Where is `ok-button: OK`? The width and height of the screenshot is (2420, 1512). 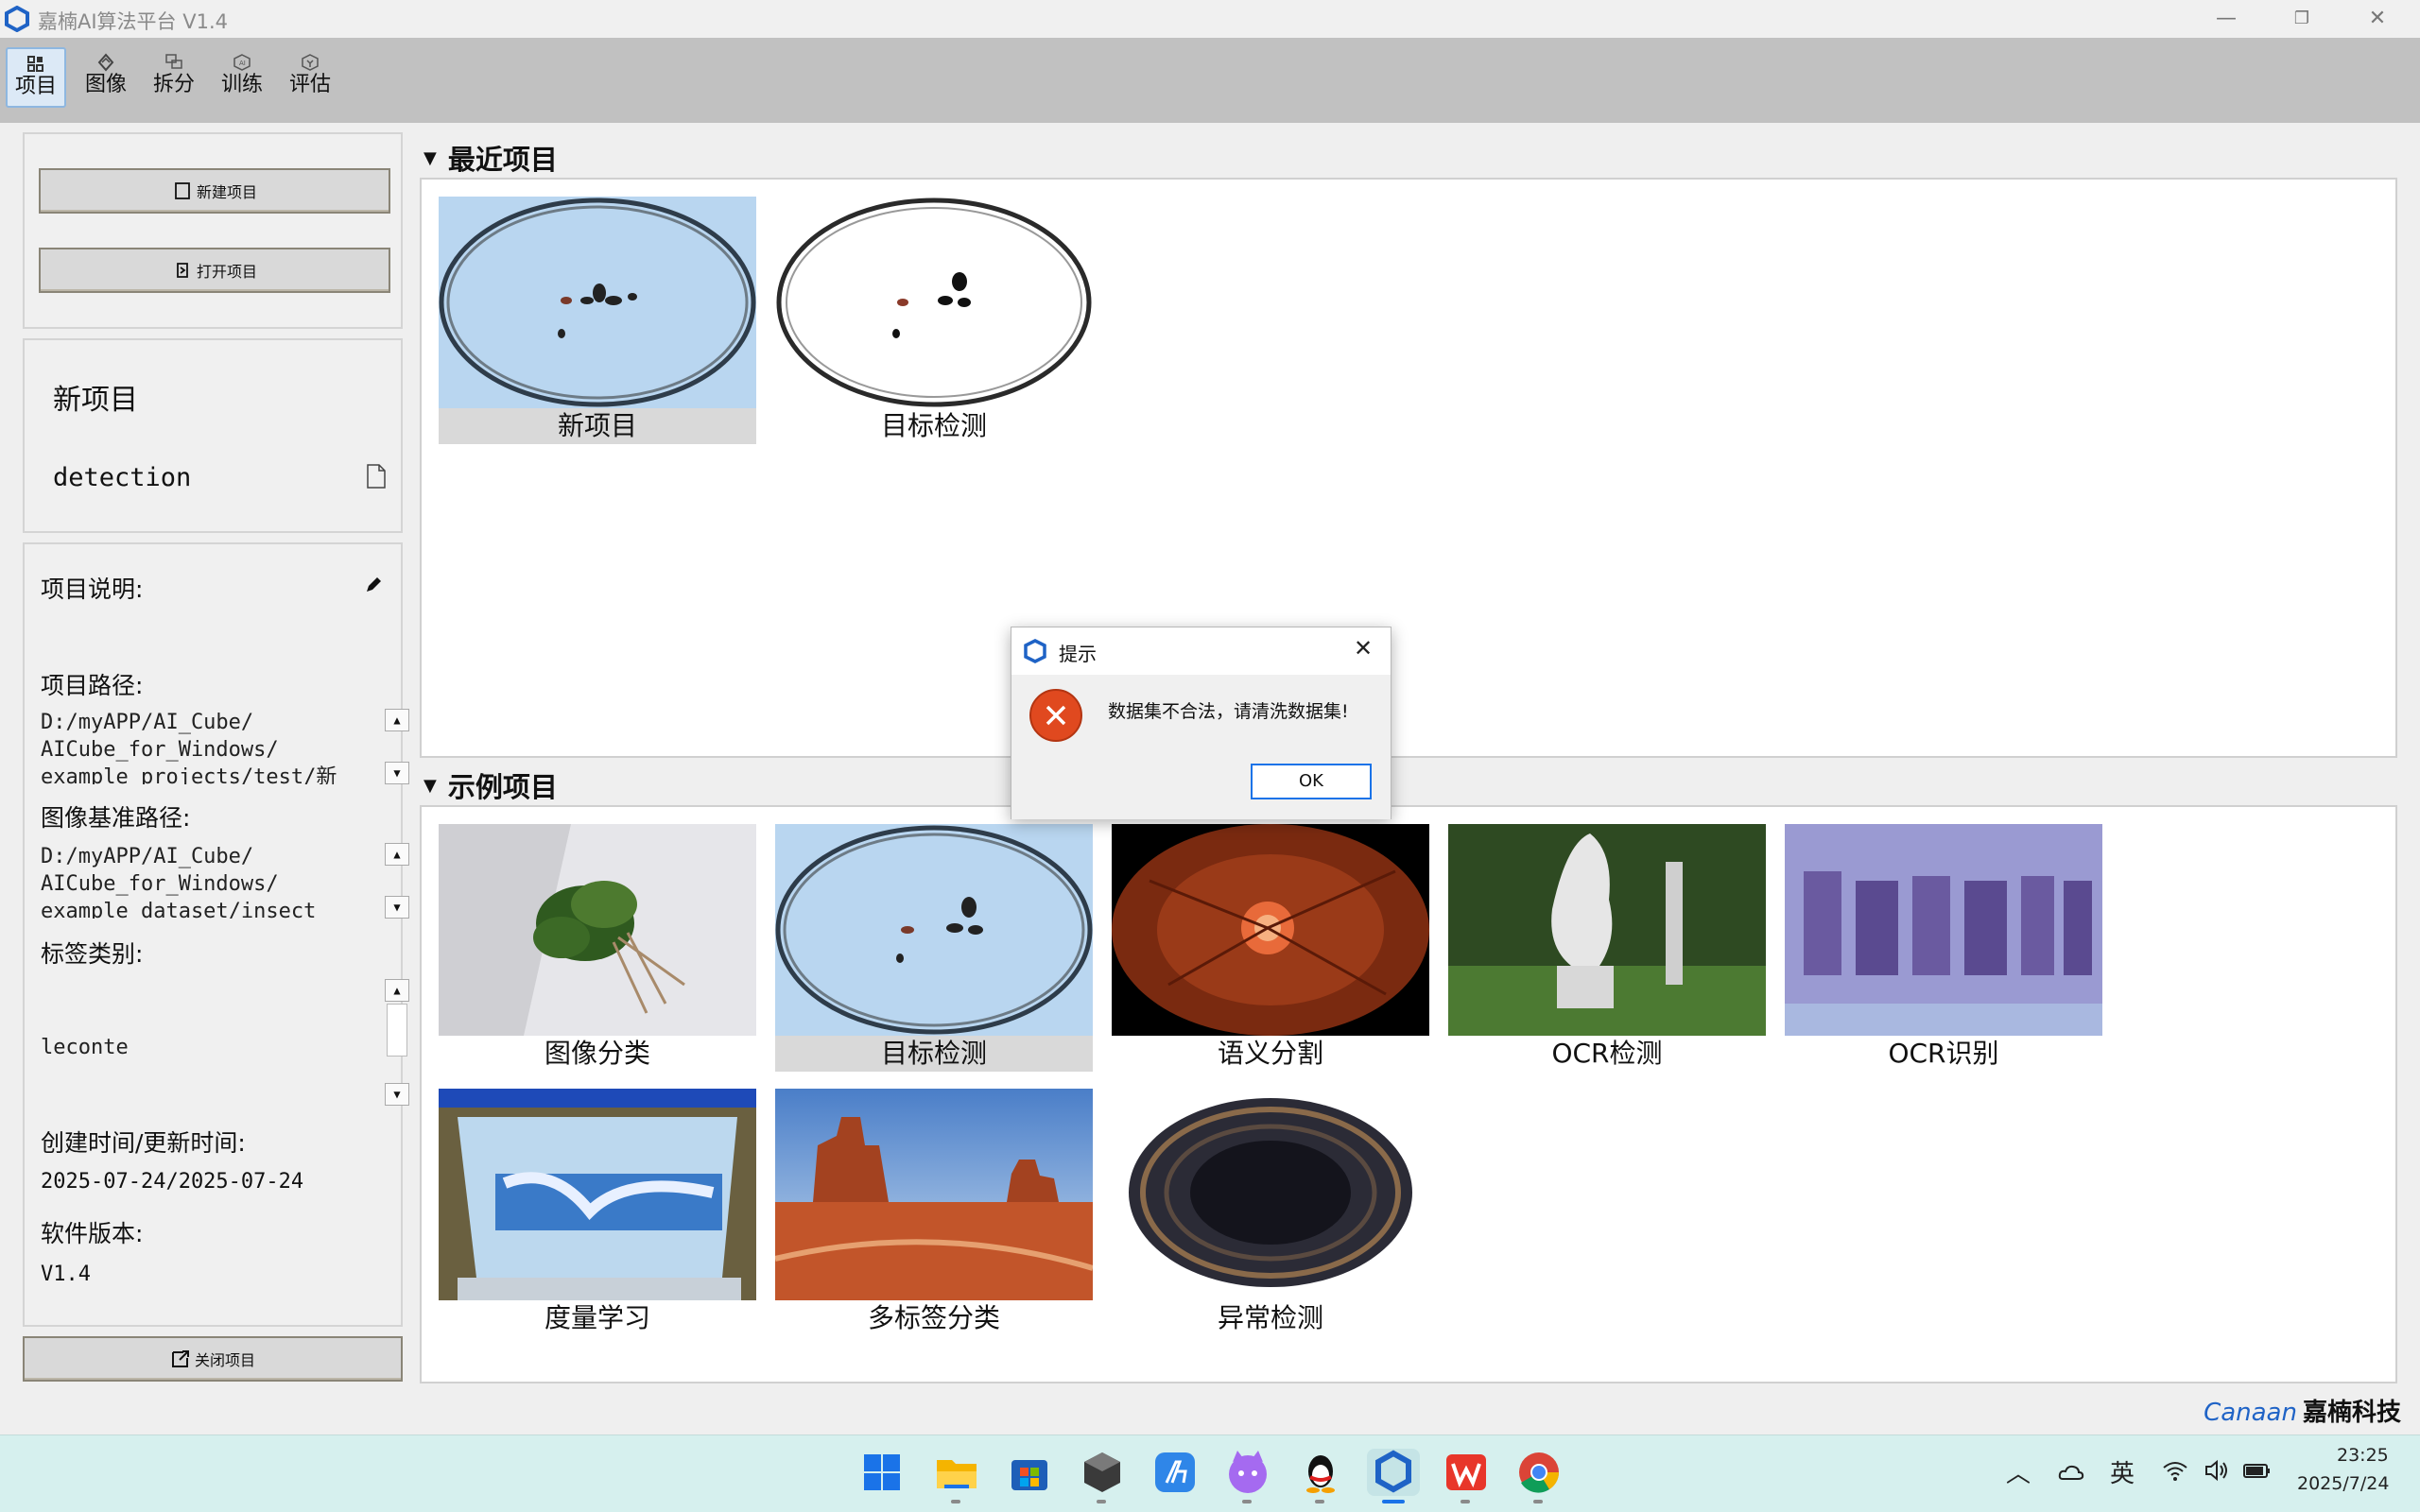 ok-button: OK is located at coordinates (1311, 781).